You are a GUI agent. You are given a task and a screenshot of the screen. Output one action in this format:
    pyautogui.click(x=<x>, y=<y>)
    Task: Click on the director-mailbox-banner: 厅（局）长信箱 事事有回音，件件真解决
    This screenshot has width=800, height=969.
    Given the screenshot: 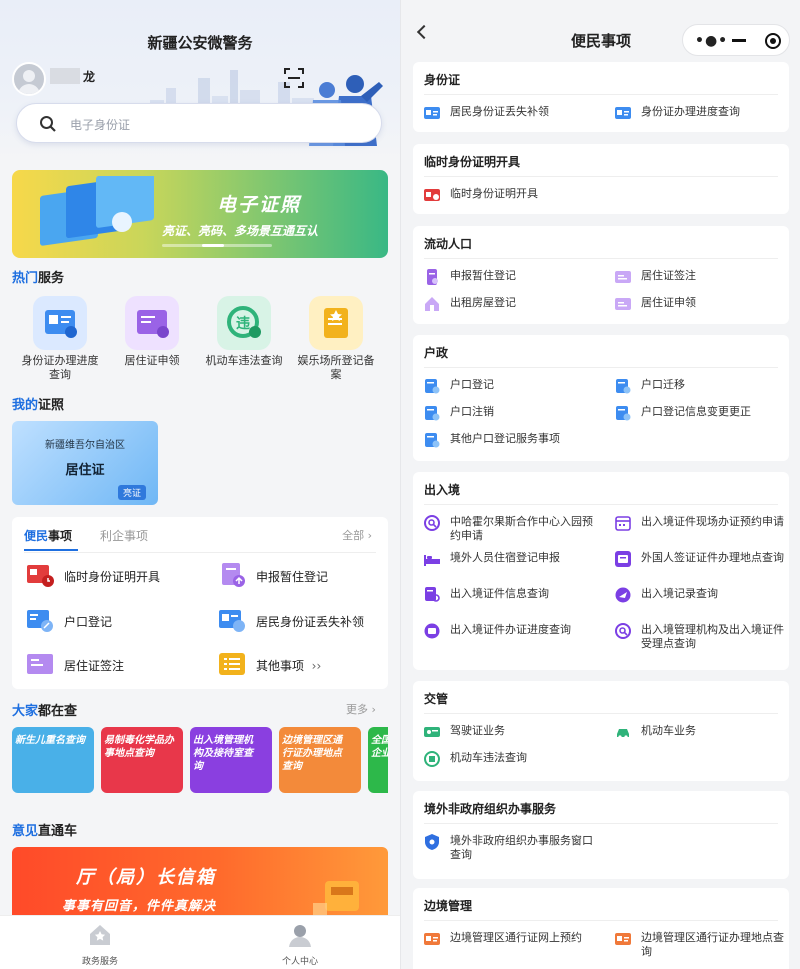 What is the action you would take?
    pyautogui.click(x=200, y=884)
    